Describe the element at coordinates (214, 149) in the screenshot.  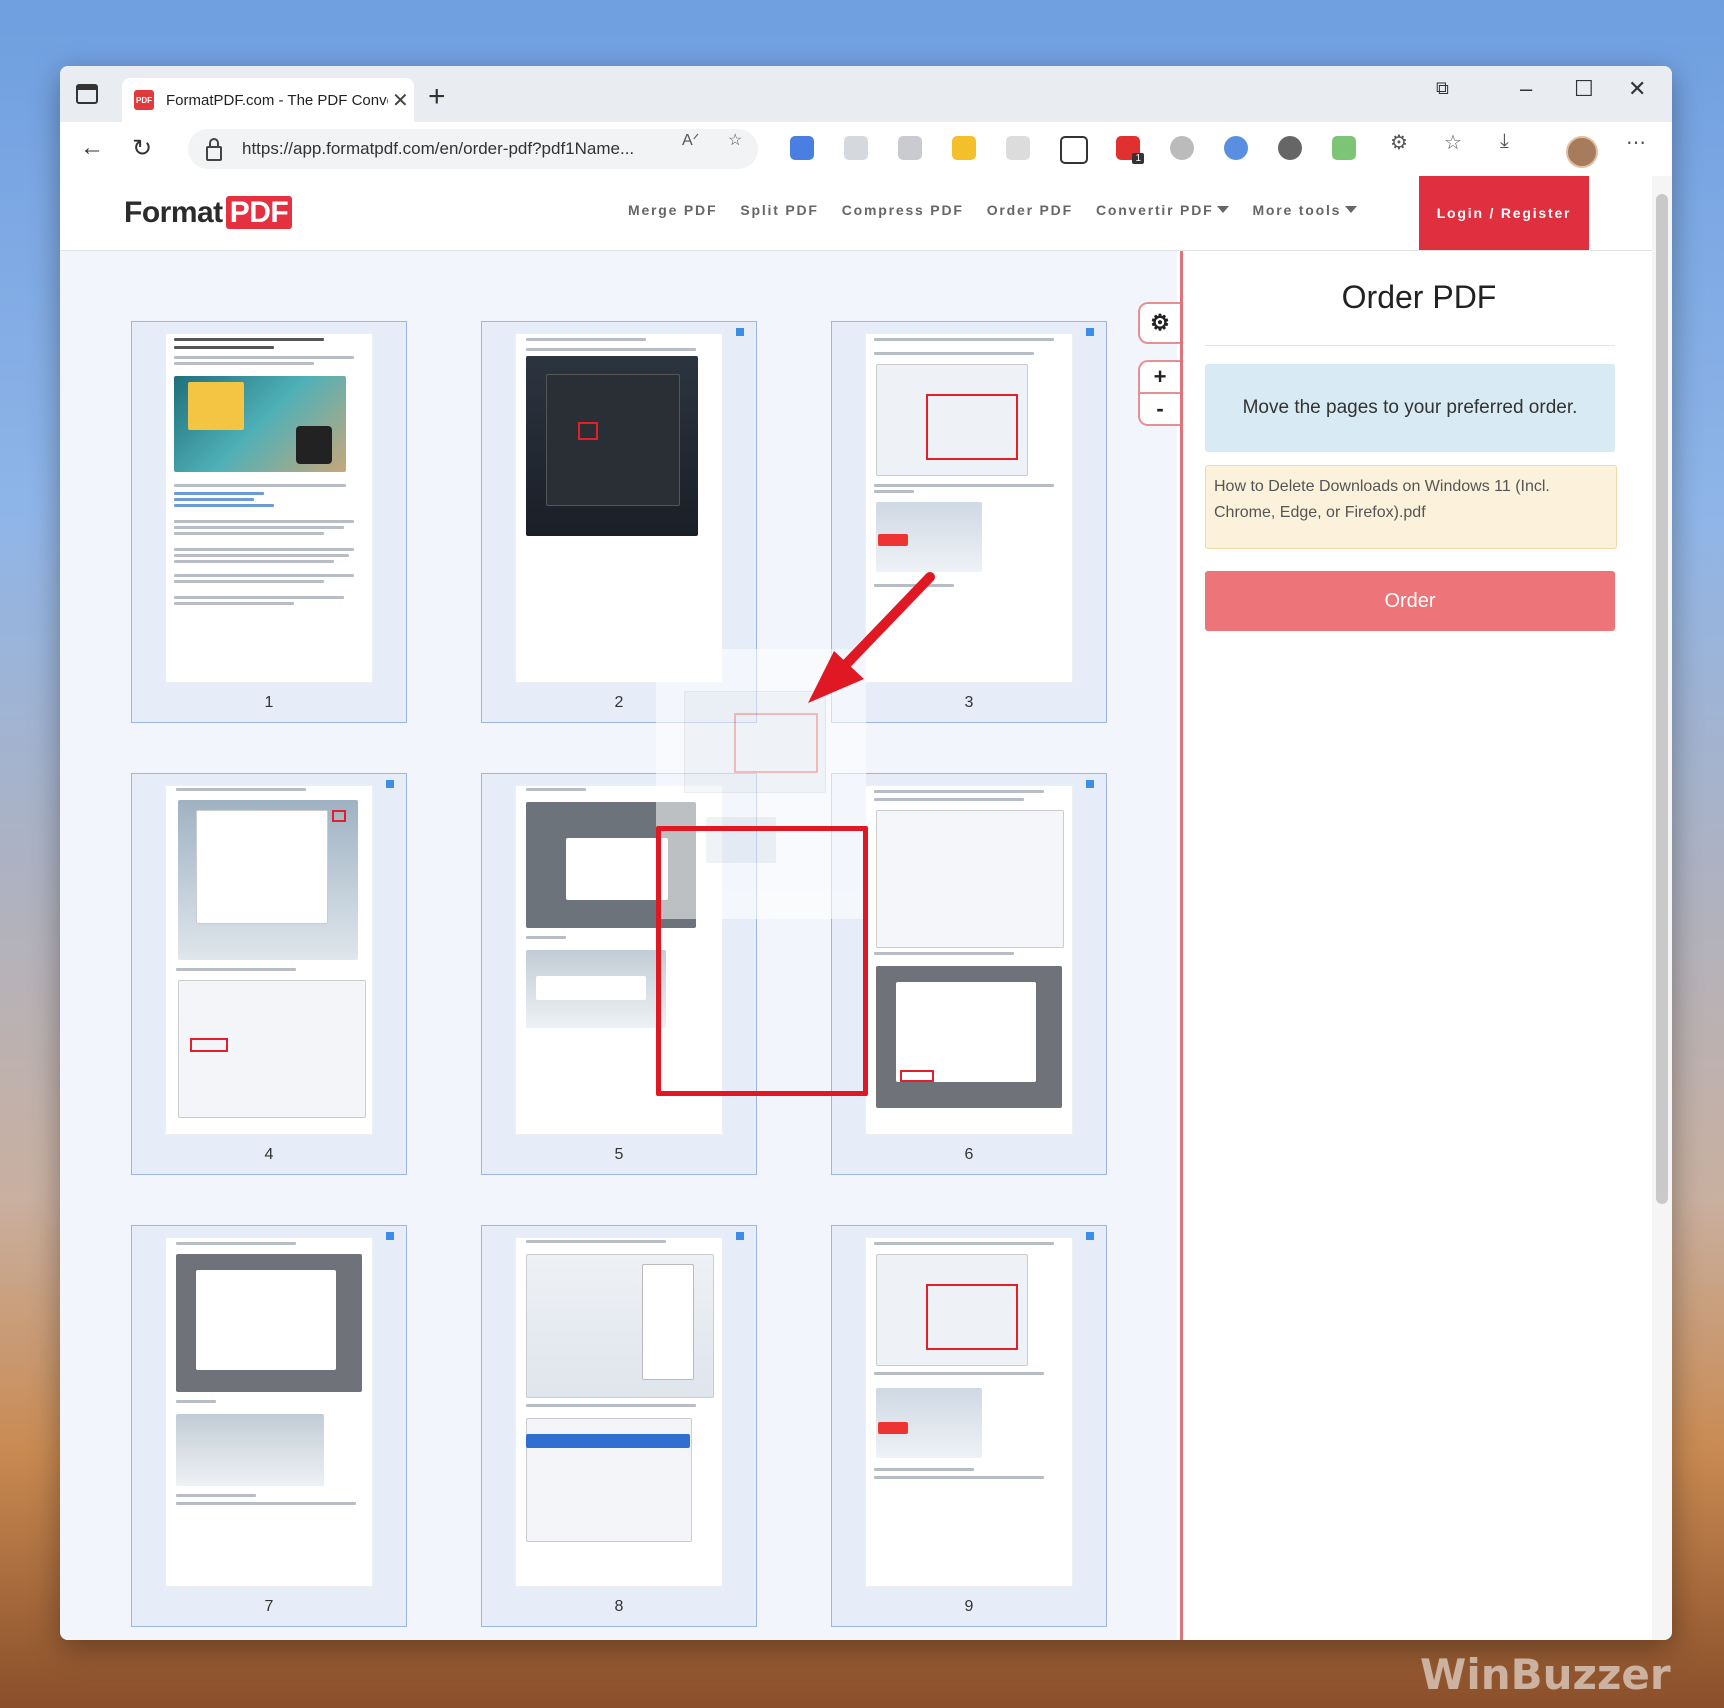
I see `lock-icon` at that location.